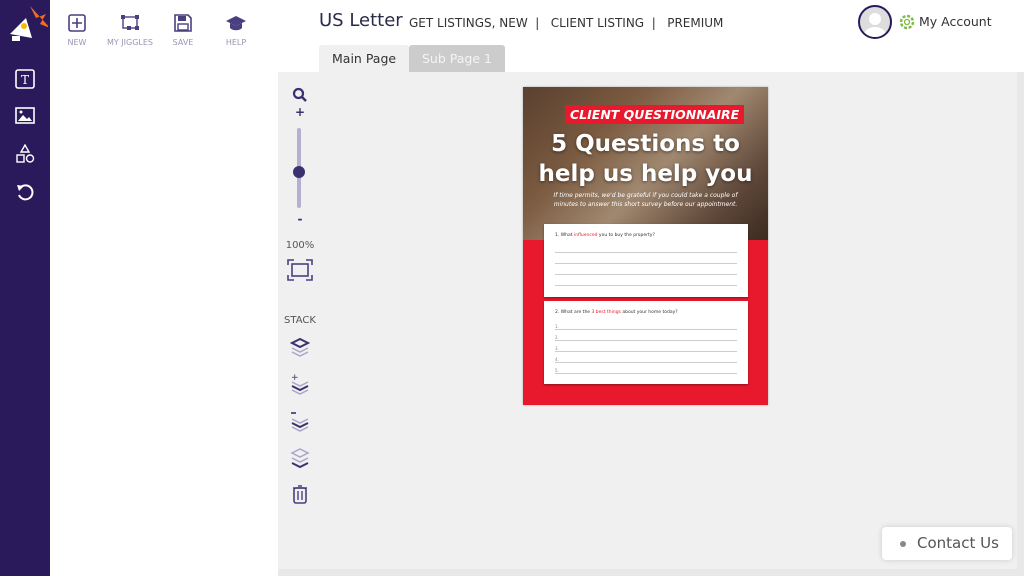 This screenshot has height=576, width=1024. I want to click on headline-line-2: help us help you, so click(645, 174).